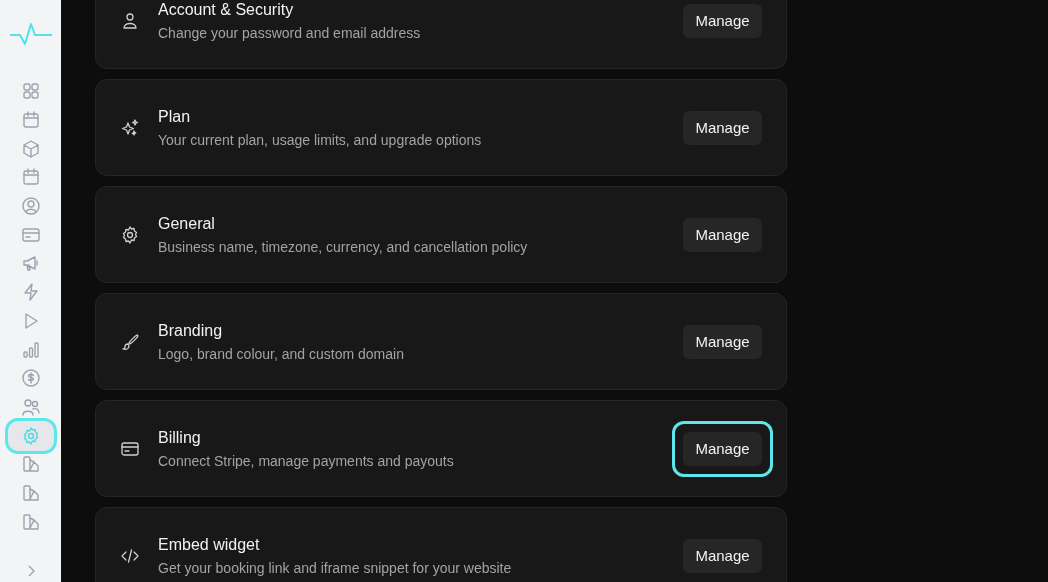 The image size is (1048, 582). I want to click on card-description: Change your password and email address, so click(290, 32).